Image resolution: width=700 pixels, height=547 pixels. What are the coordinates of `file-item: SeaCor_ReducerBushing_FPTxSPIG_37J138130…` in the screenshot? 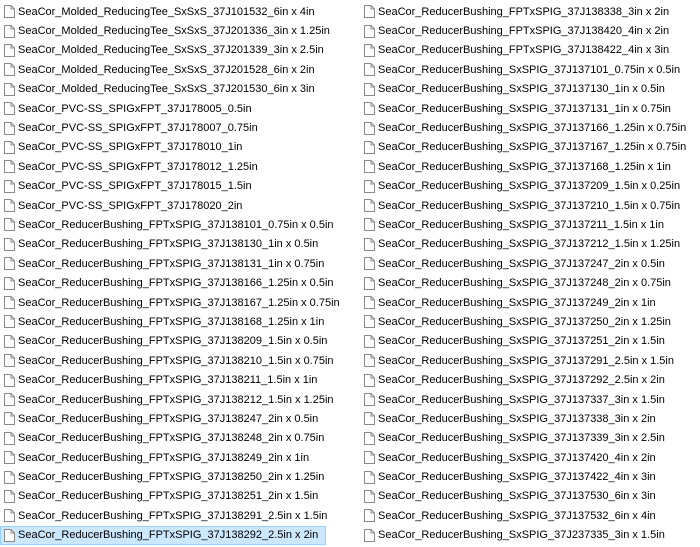 It's located at (180, 244).